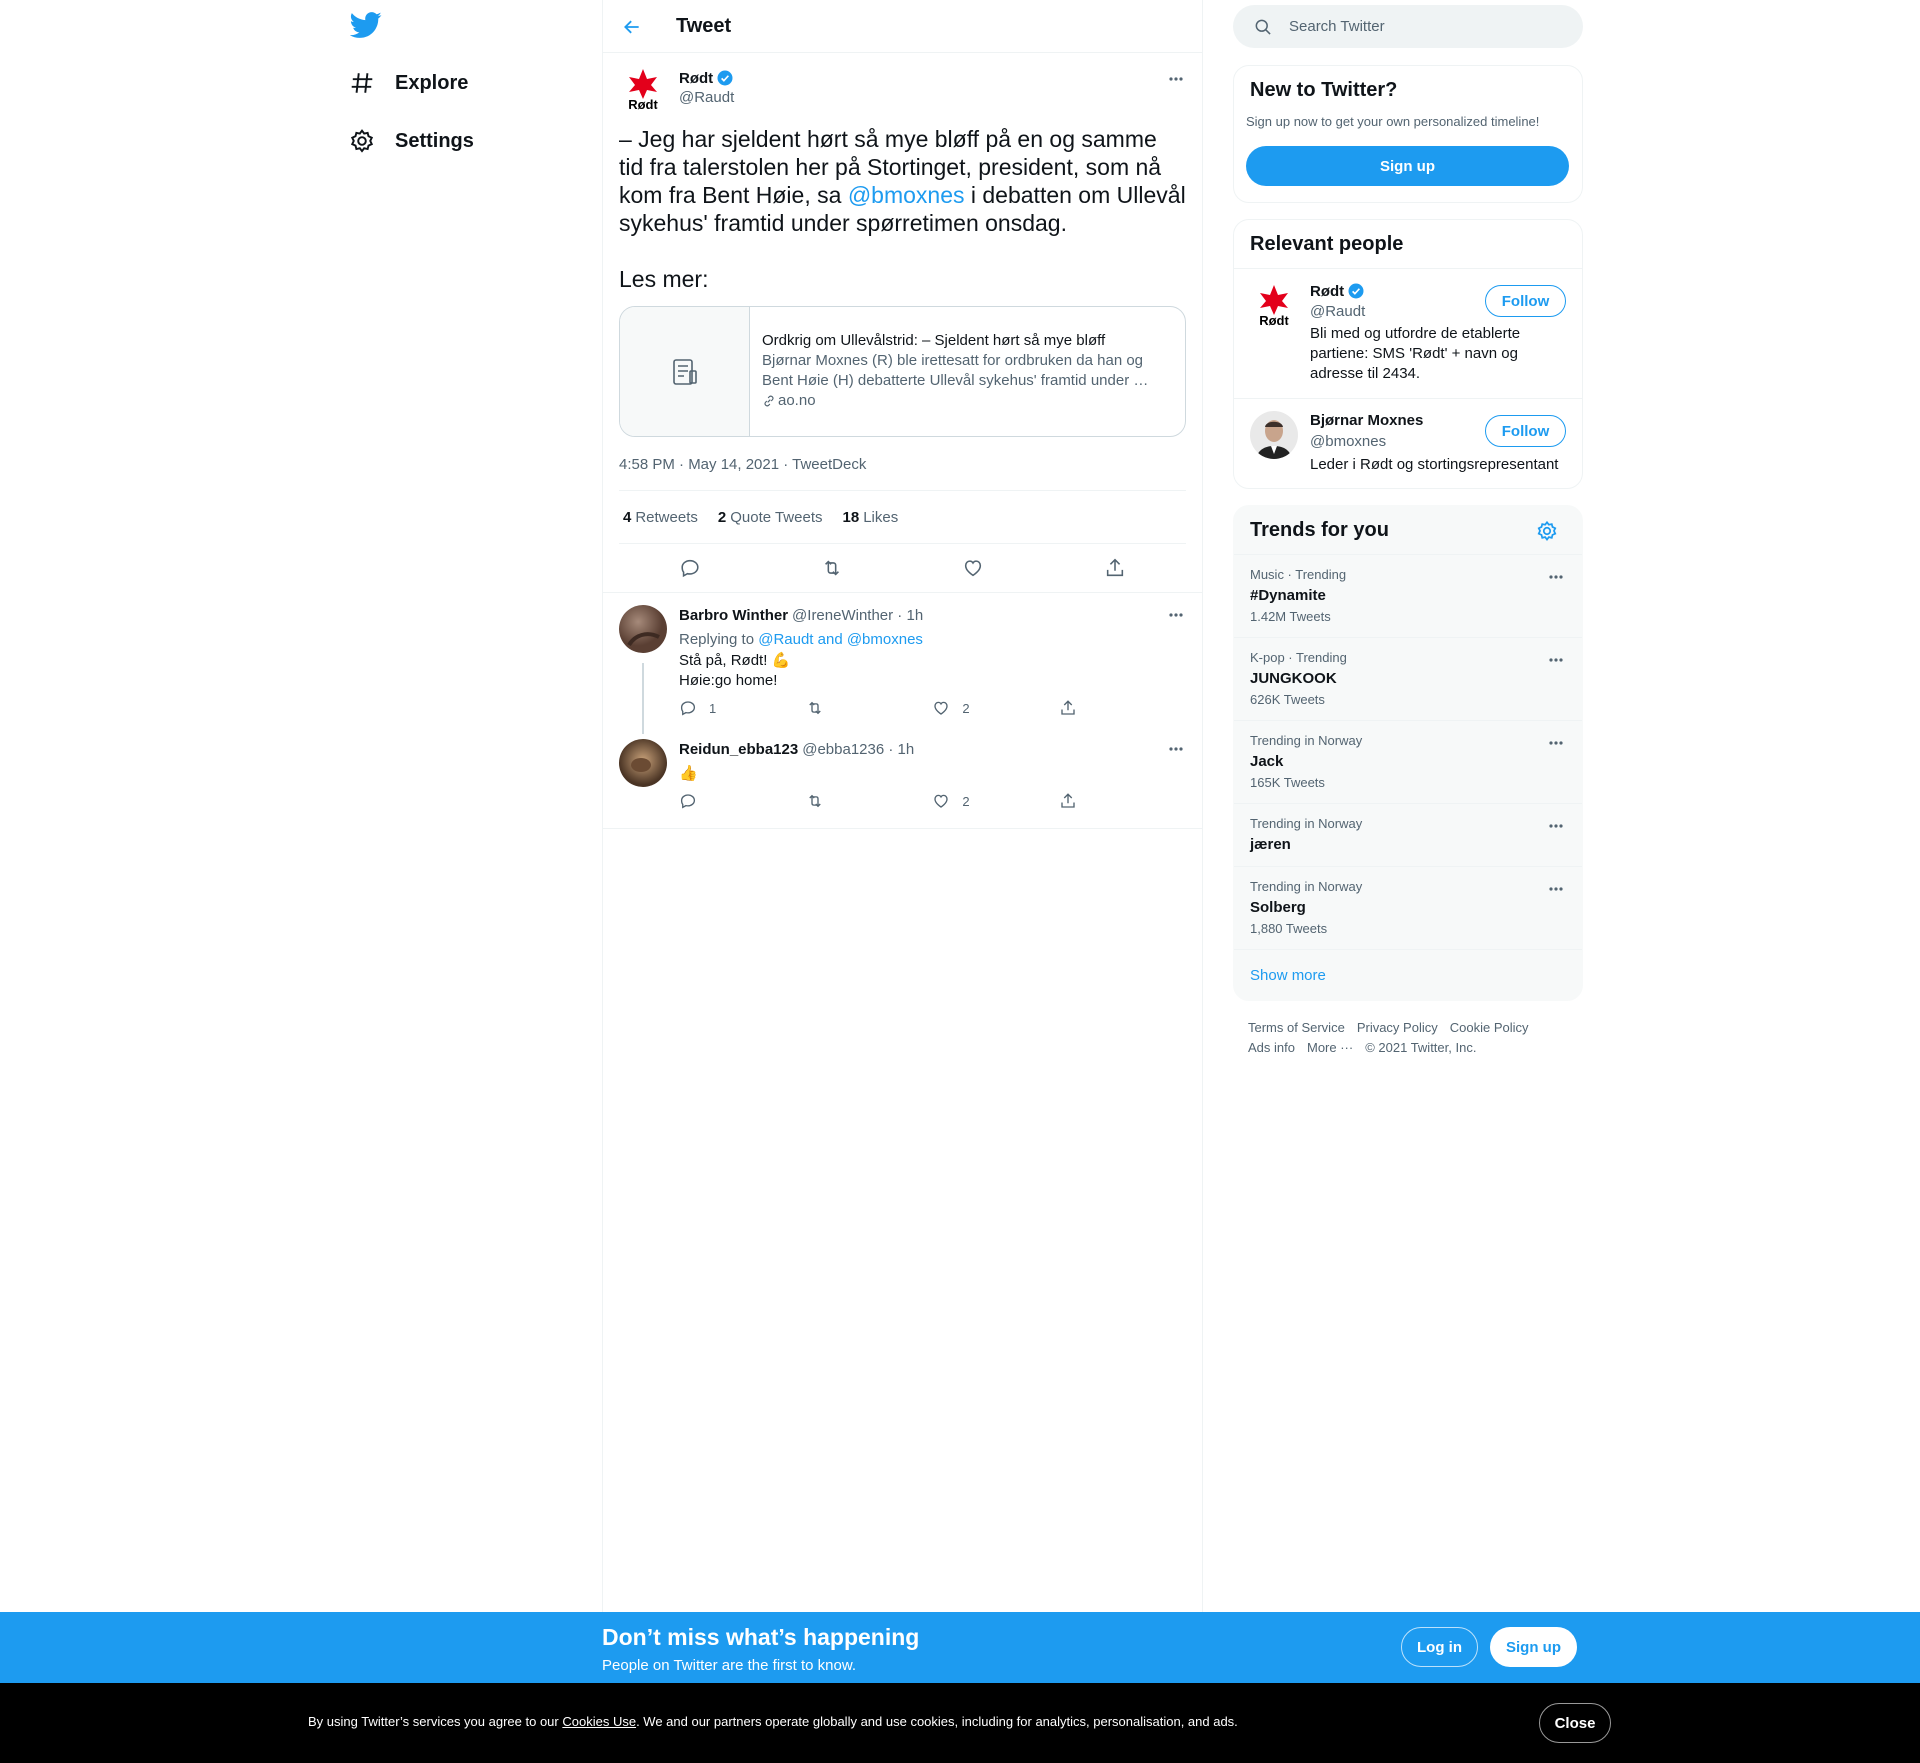  I want to click on trend-count: 1,880 Tweets, so click(1289, 928).